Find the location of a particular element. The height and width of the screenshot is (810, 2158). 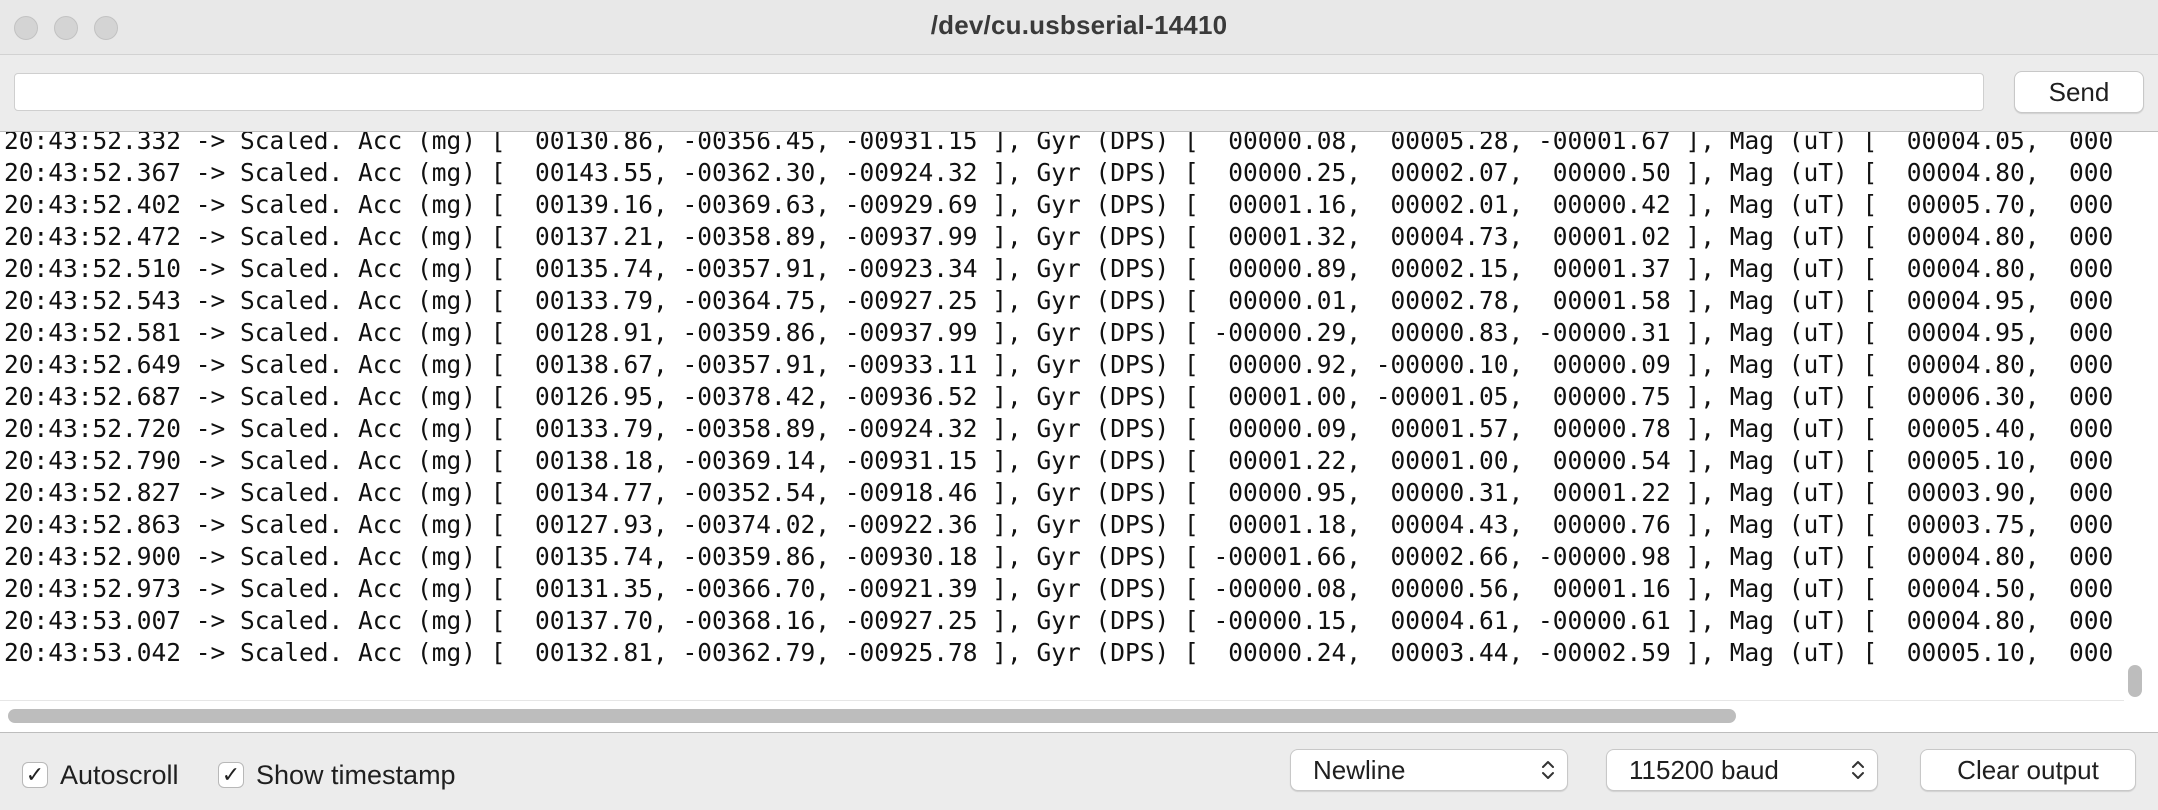

baud-rate-value: 115200 baud is located at coordinates (1704, 770).